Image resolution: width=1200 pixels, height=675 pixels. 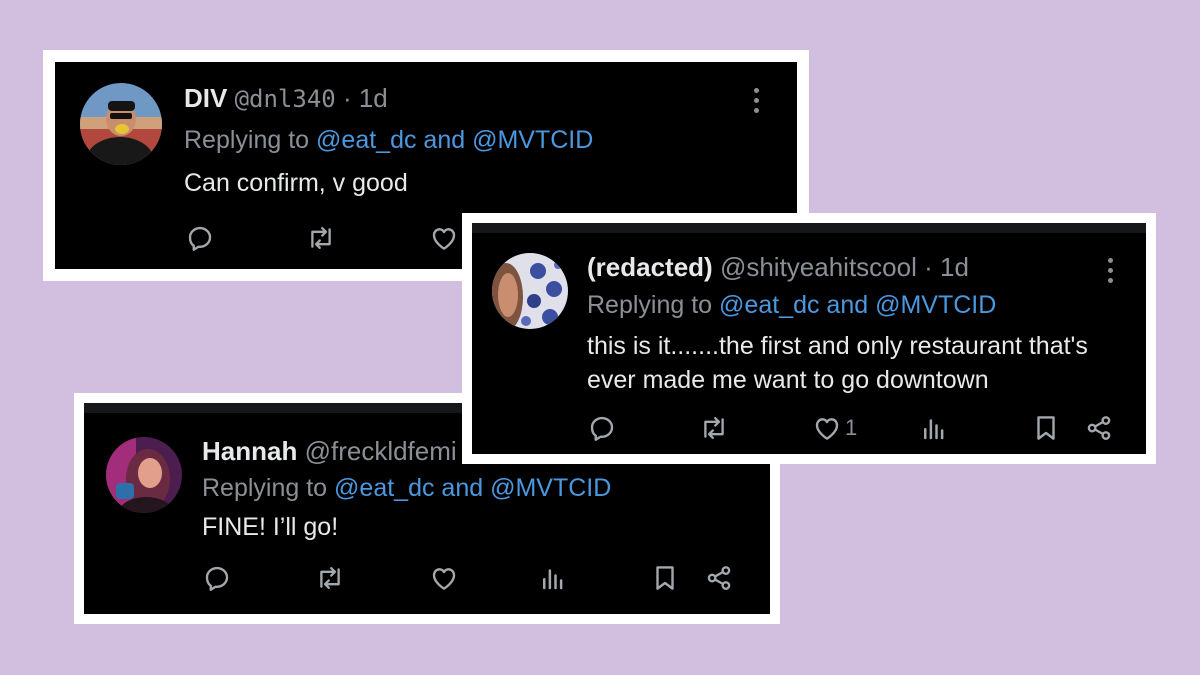 I want to click on like-count: 1, so click(x=851, y=427).